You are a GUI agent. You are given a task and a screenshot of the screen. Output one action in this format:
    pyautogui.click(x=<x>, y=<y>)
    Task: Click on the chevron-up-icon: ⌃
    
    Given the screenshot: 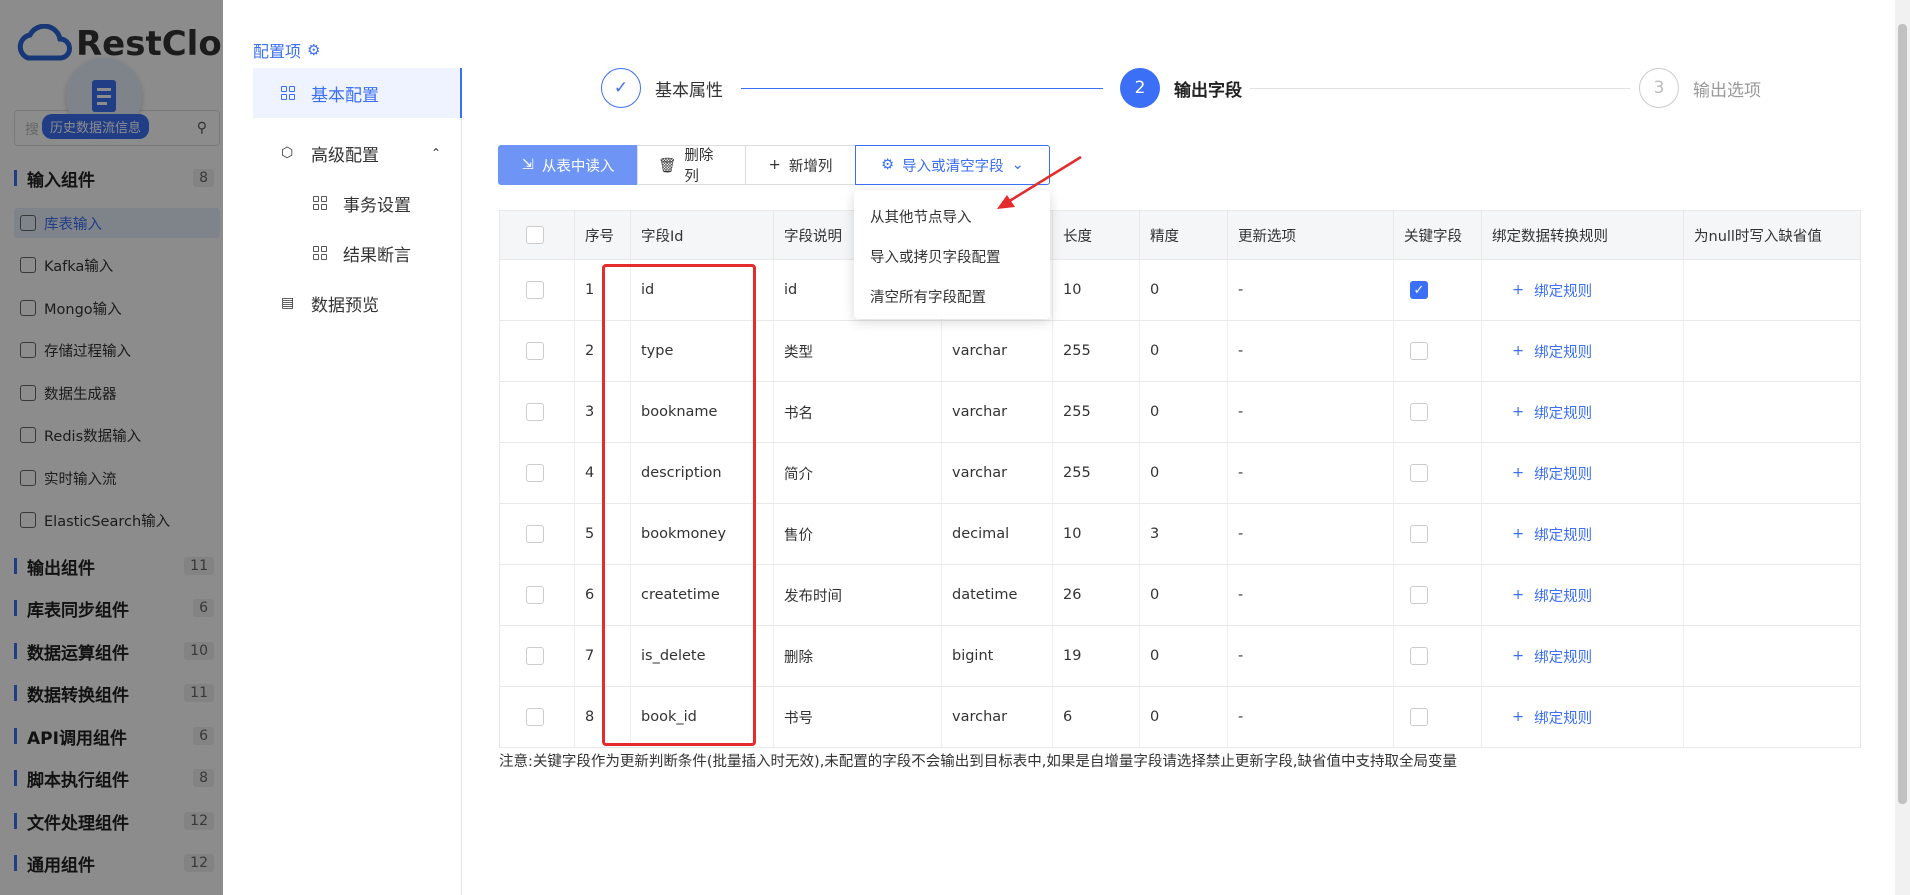 What is the action you would take?
    pyautogui.click(x=436, y=153)
    